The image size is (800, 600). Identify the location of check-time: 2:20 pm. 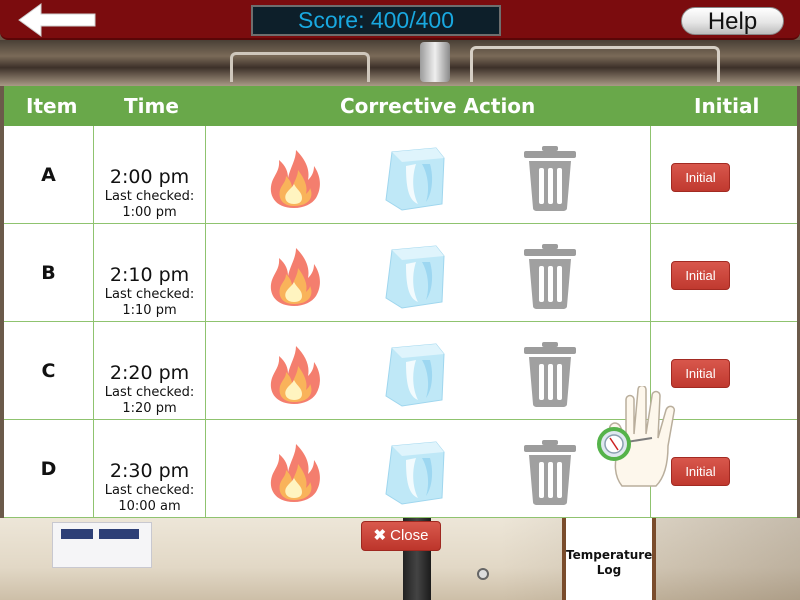
(149, 373).